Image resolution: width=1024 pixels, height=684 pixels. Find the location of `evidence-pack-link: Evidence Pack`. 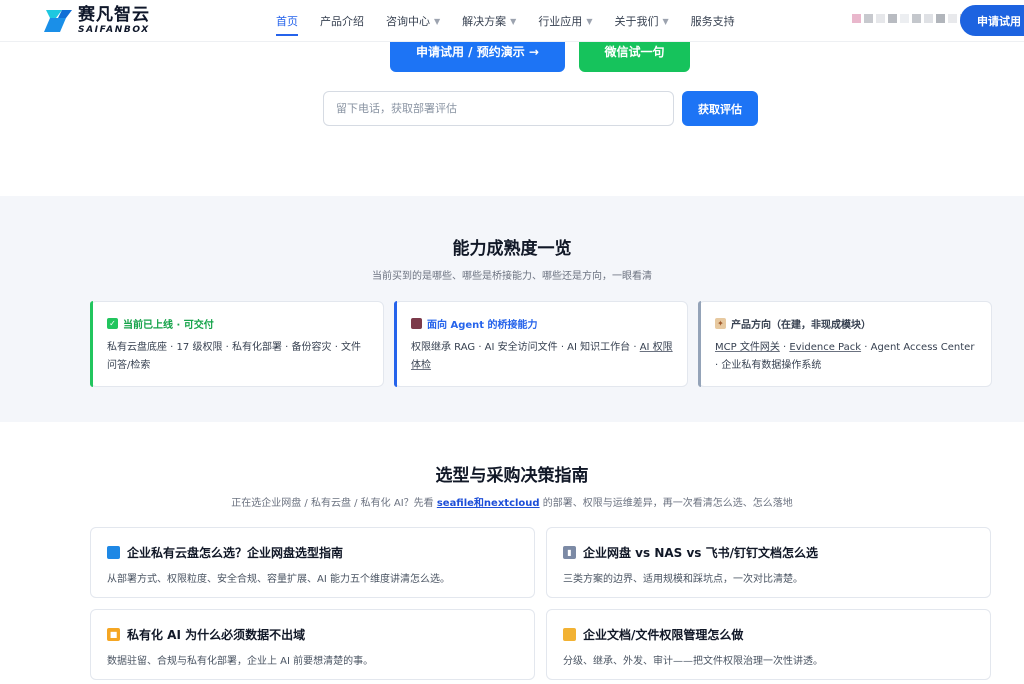

evidence-pack-link: Evidence Pack is located at coordinates (825, 347).